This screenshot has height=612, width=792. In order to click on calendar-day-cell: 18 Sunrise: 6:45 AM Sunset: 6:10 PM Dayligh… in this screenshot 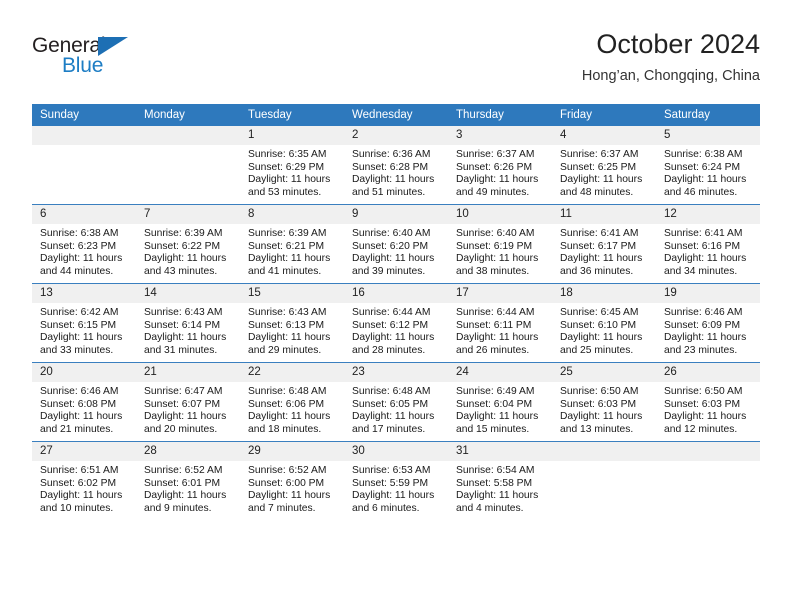, I will do `click(604, 323)`.